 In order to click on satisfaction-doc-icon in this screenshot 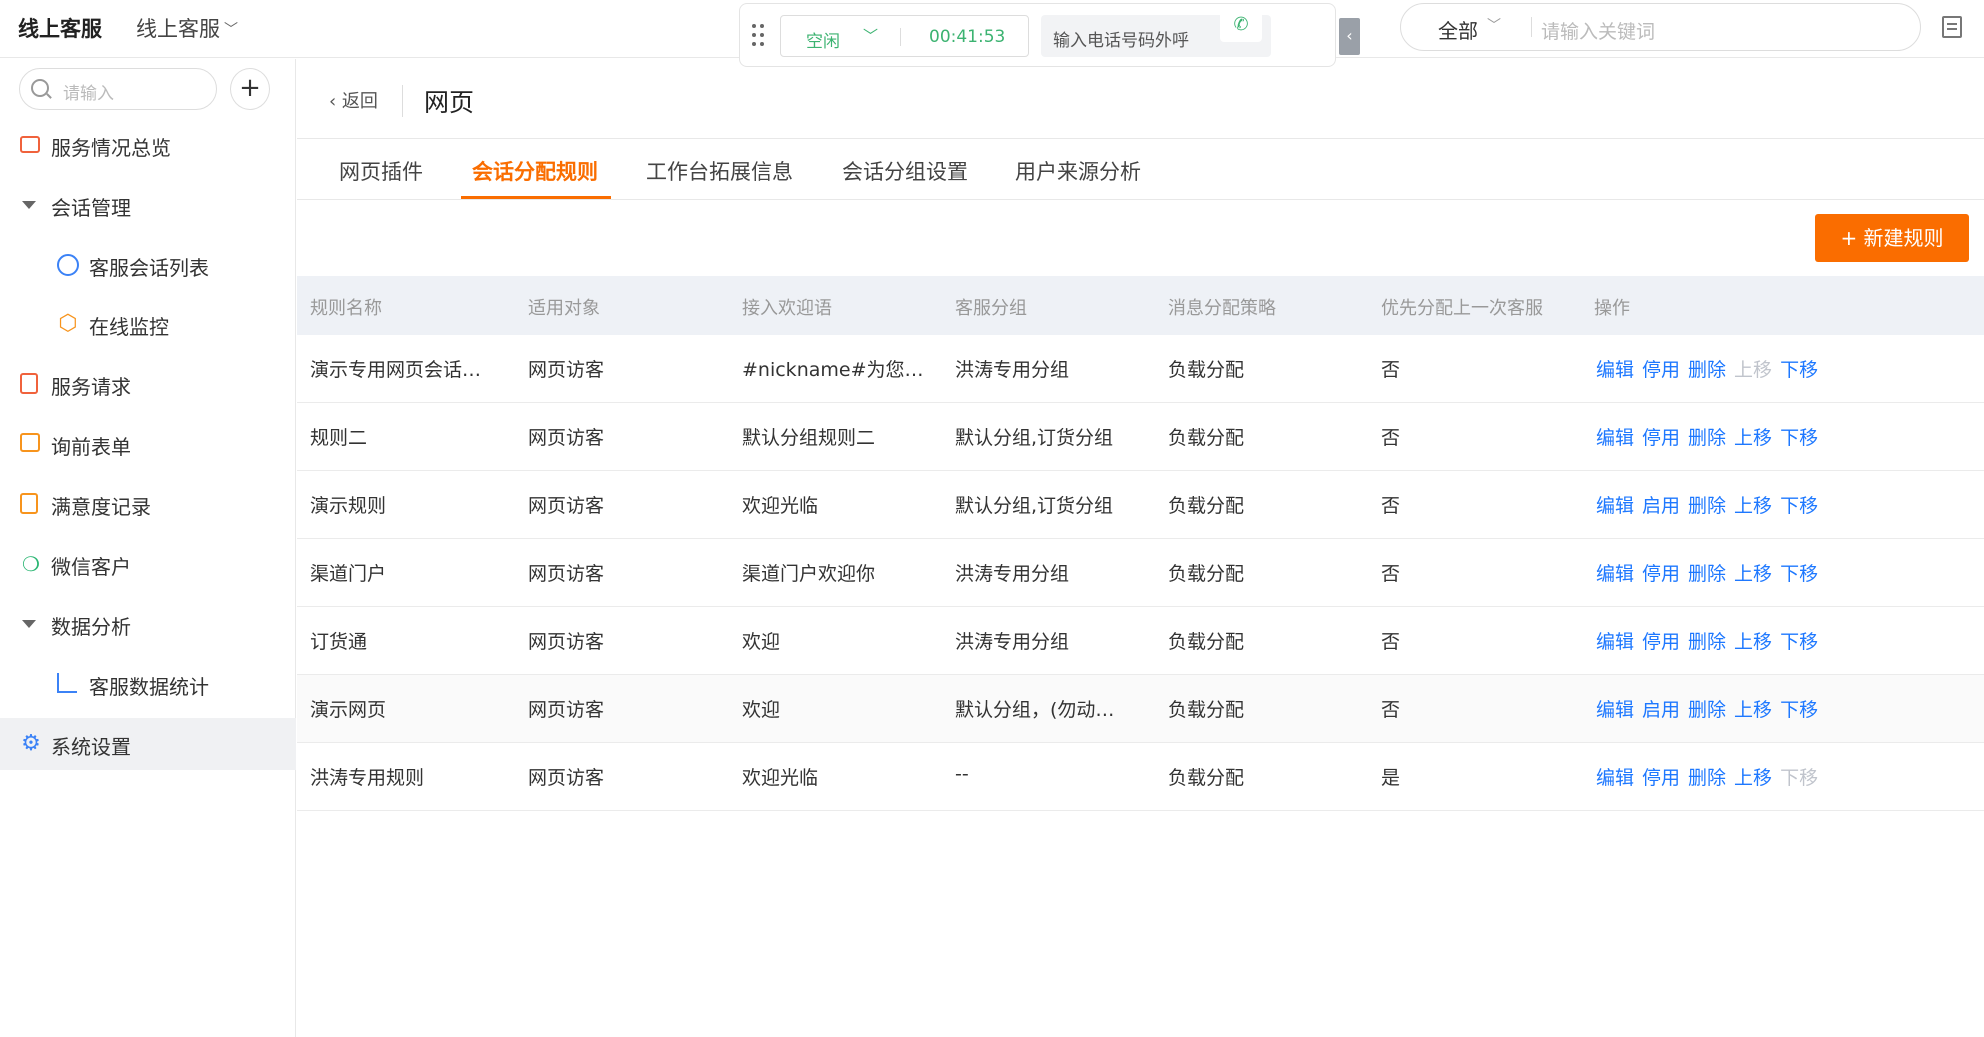, I will do `click(29, 503)`.